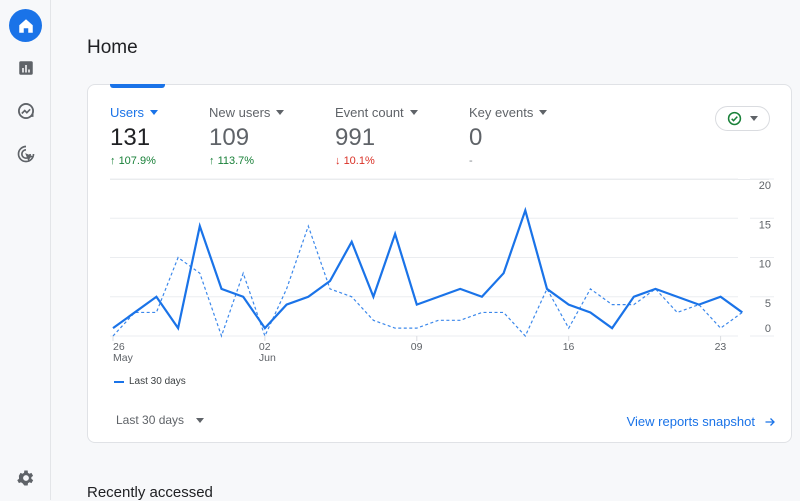 Image resolution: width=800 pixels, height=501 pixels. I want to click on page-title: Home, so click(112, 47).